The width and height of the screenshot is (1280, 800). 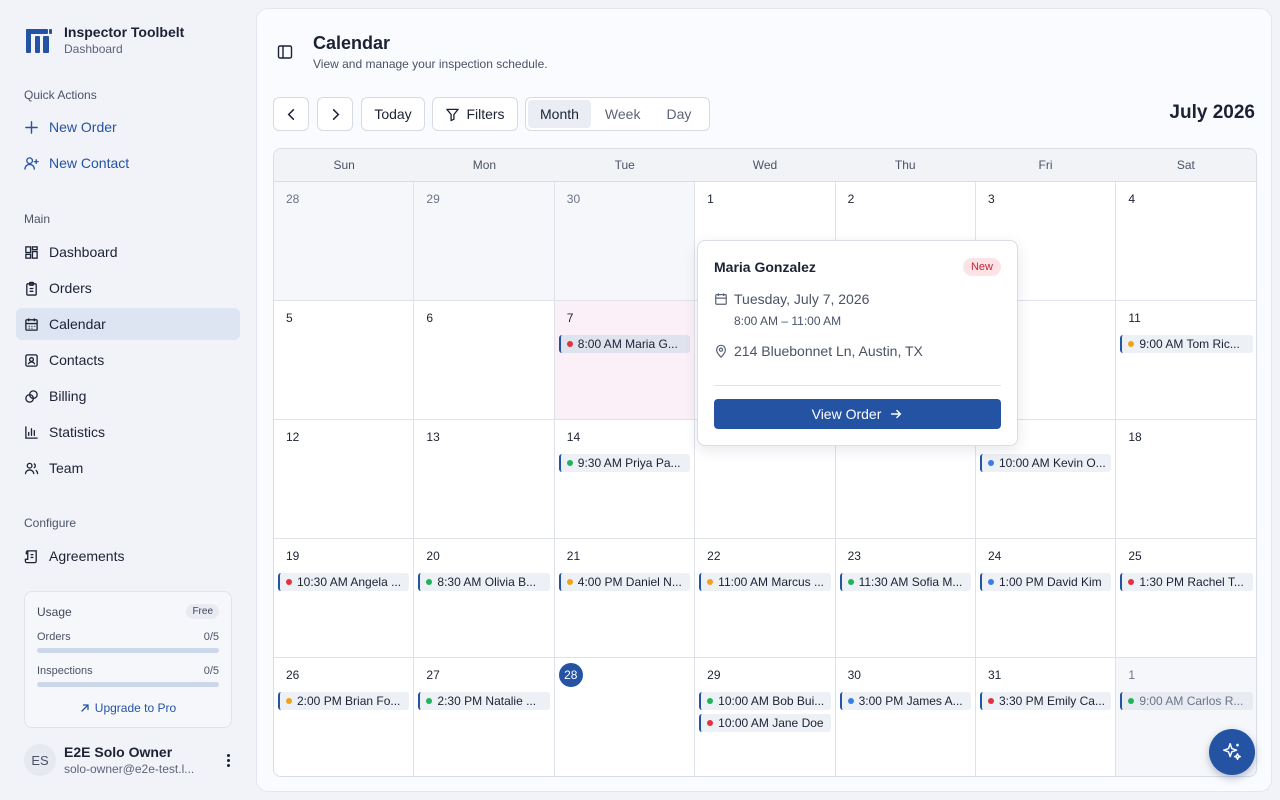 I want to click on sidebar-item-agreements: Agreements, so click(x=128, y=556).